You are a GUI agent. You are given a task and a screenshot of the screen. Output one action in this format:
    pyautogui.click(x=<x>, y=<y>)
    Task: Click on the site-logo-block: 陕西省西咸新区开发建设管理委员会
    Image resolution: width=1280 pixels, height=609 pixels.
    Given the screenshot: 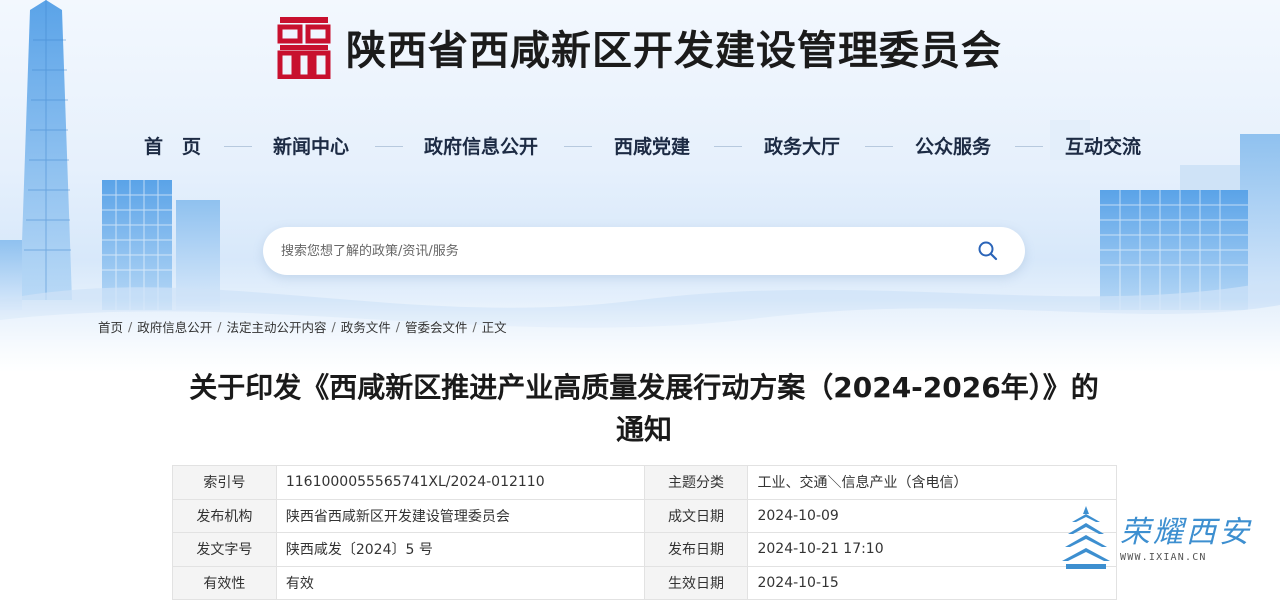 What is the action you would take?
    pyautogui.click(x=639, y=47)
    